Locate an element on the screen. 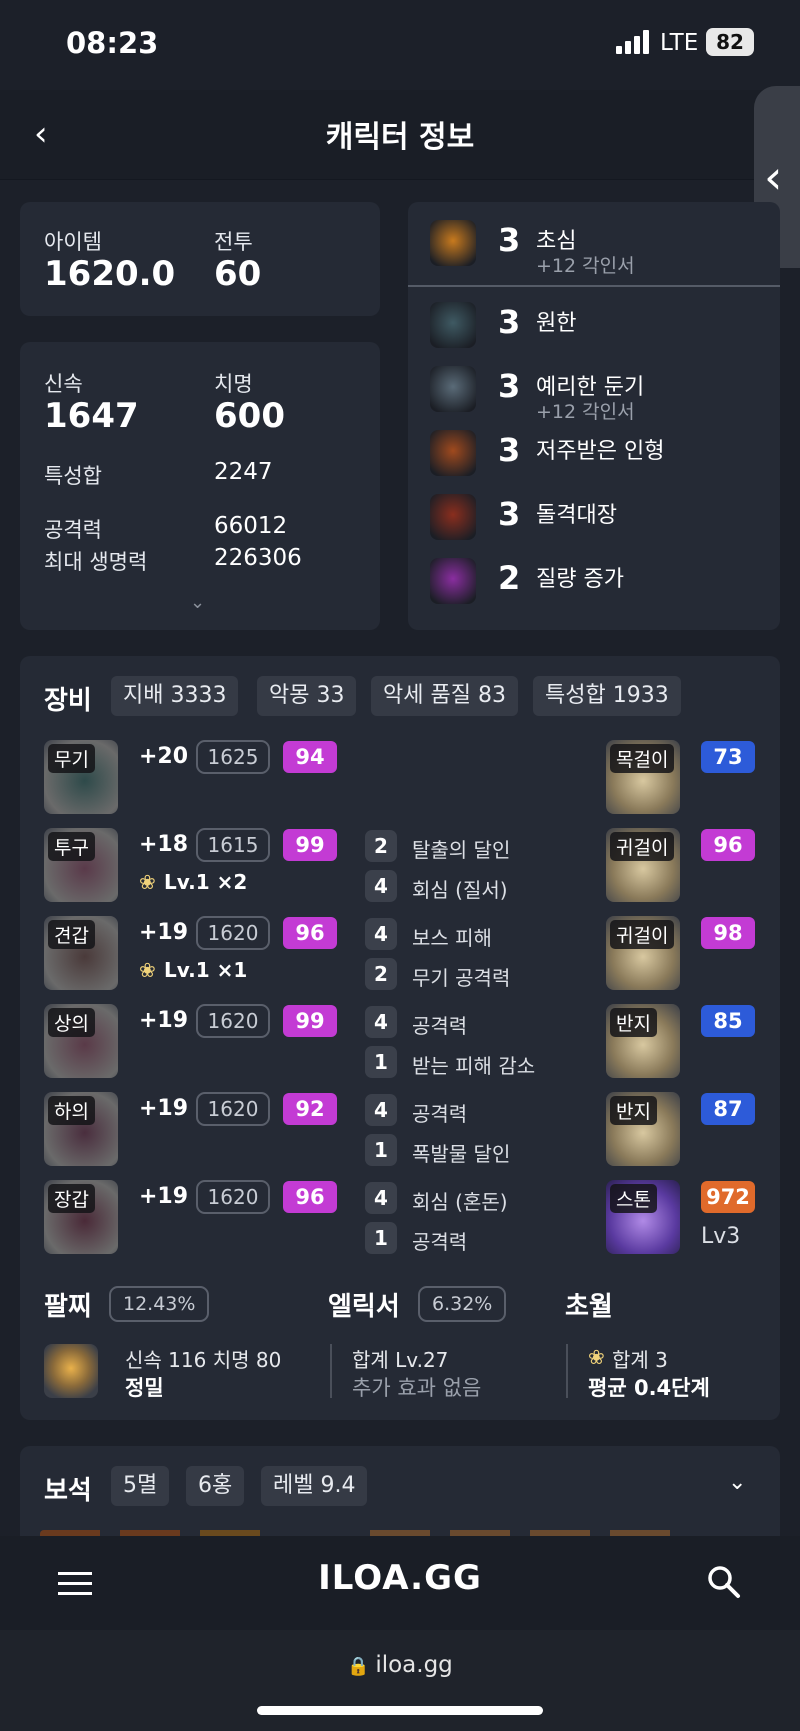  accessory-slot: 스톤 is located at coordinates (643, 1217).